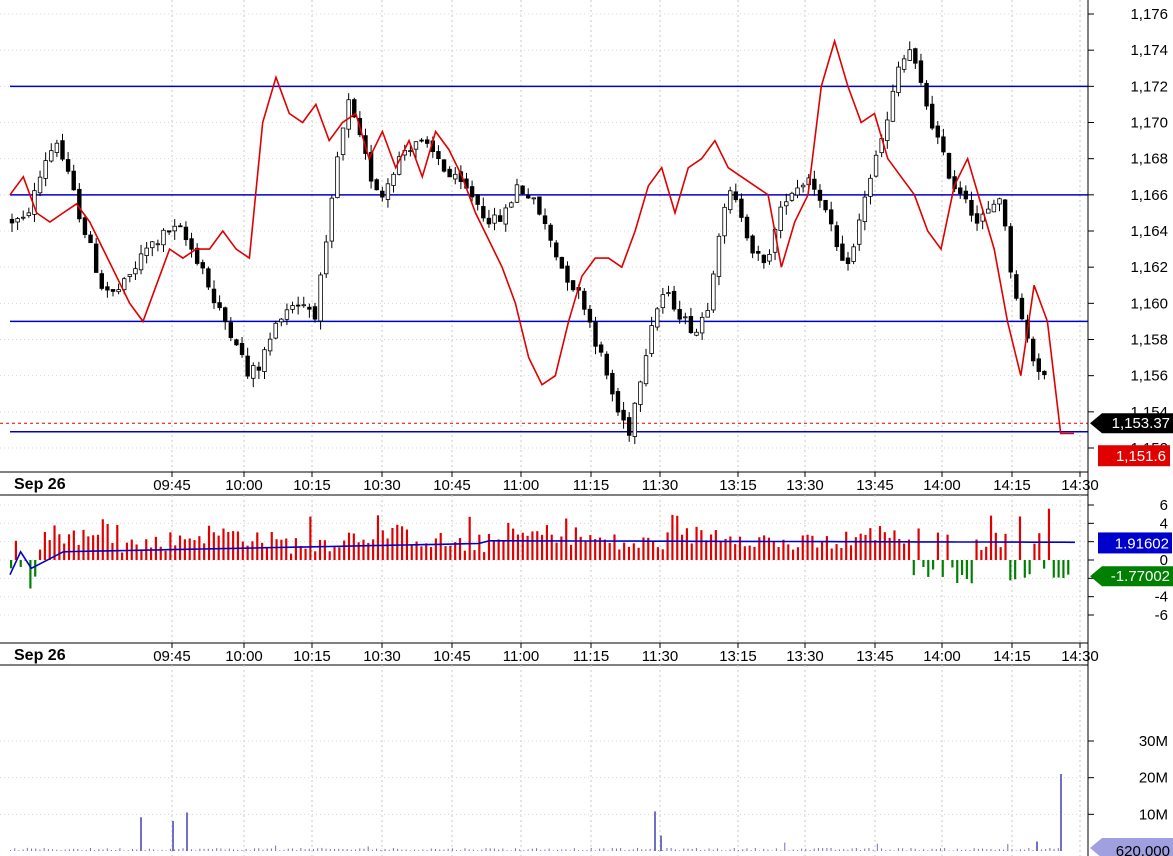  I want to click on oscillator-x-axis-x-tick-label-12: 14:15, so click(1012, 656).